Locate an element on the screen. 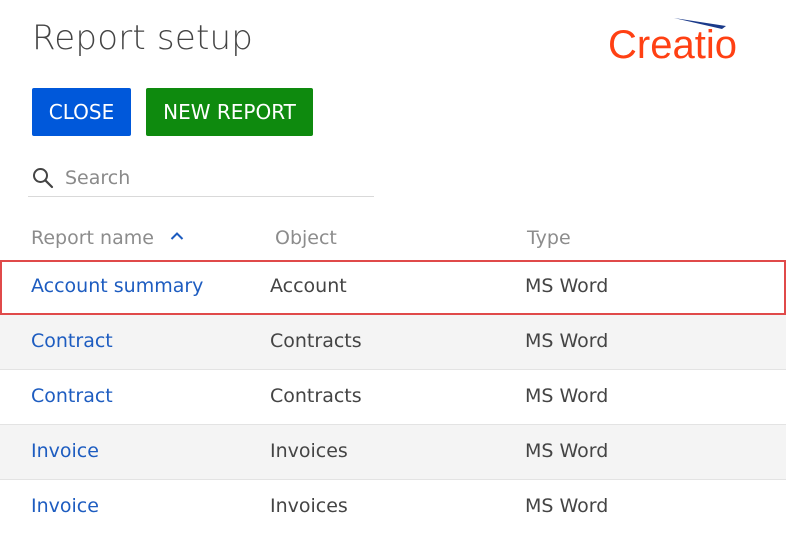 This screenshot has width=786, height=535. logo-text: Creatio is located at coordinates (672, 44).